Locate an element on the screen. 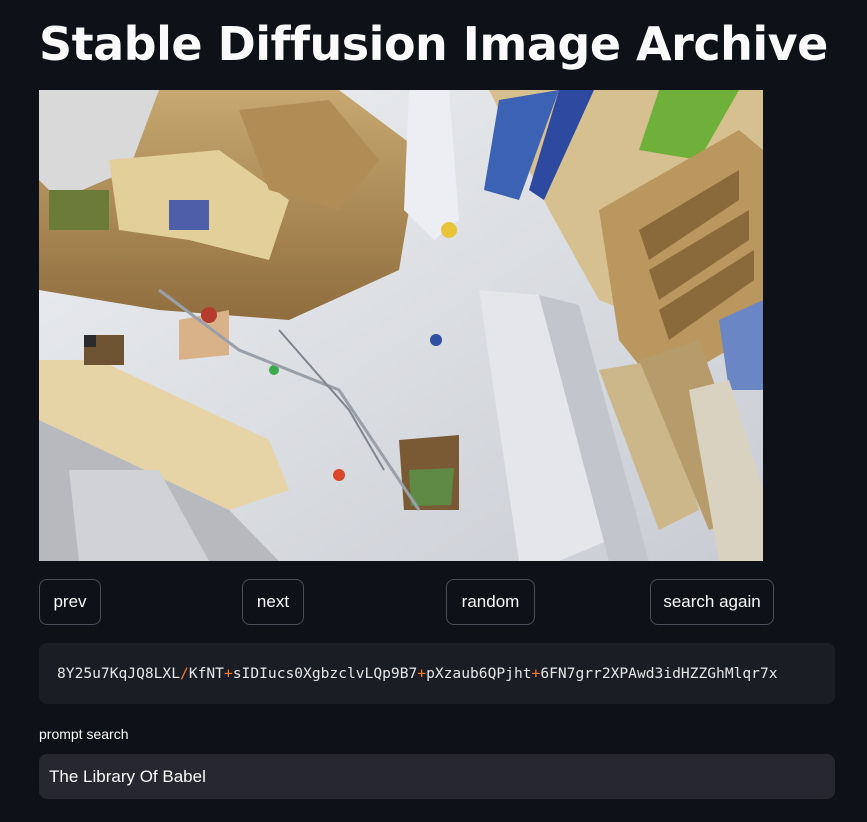 The width and height of the screenshot is (867, 822). seed-segment: 6FN7grr2XPAwd3idHZZGhMlqr7x is located at coordinates (659, 673).